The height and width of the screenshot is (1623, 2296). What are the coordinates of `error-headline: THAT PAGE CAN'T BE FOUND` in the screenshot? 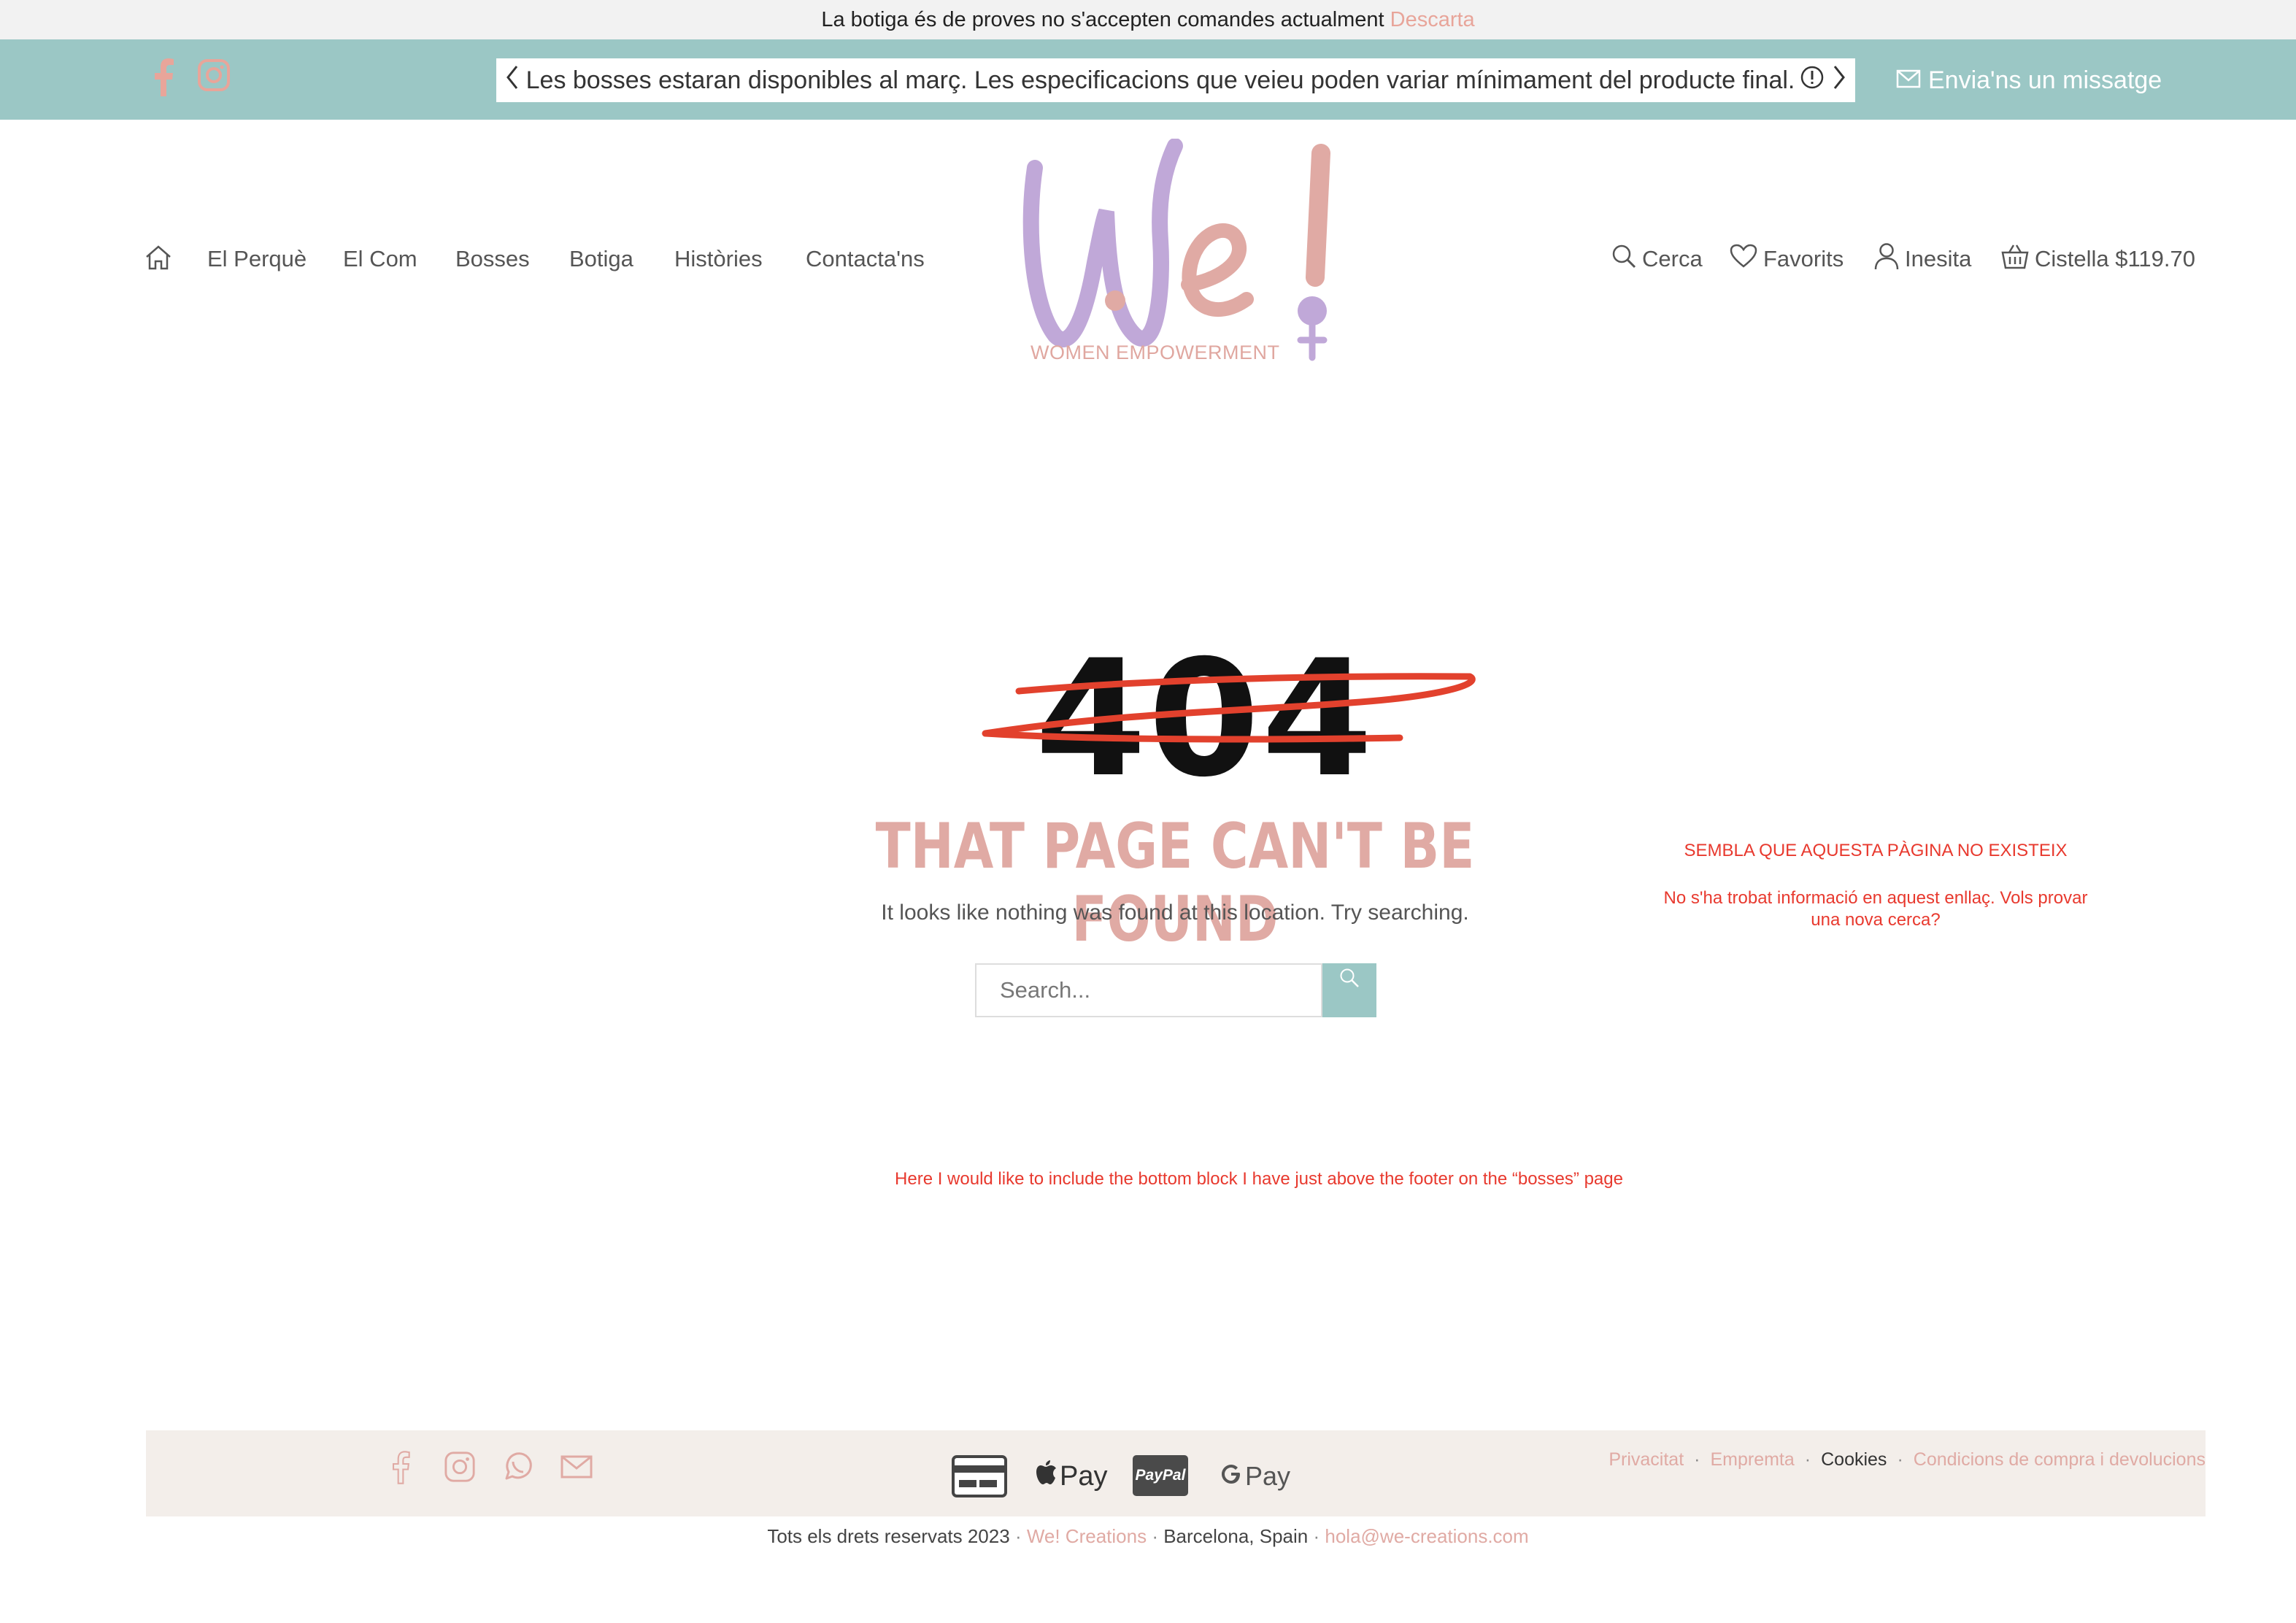 It's located at (1175, 883).